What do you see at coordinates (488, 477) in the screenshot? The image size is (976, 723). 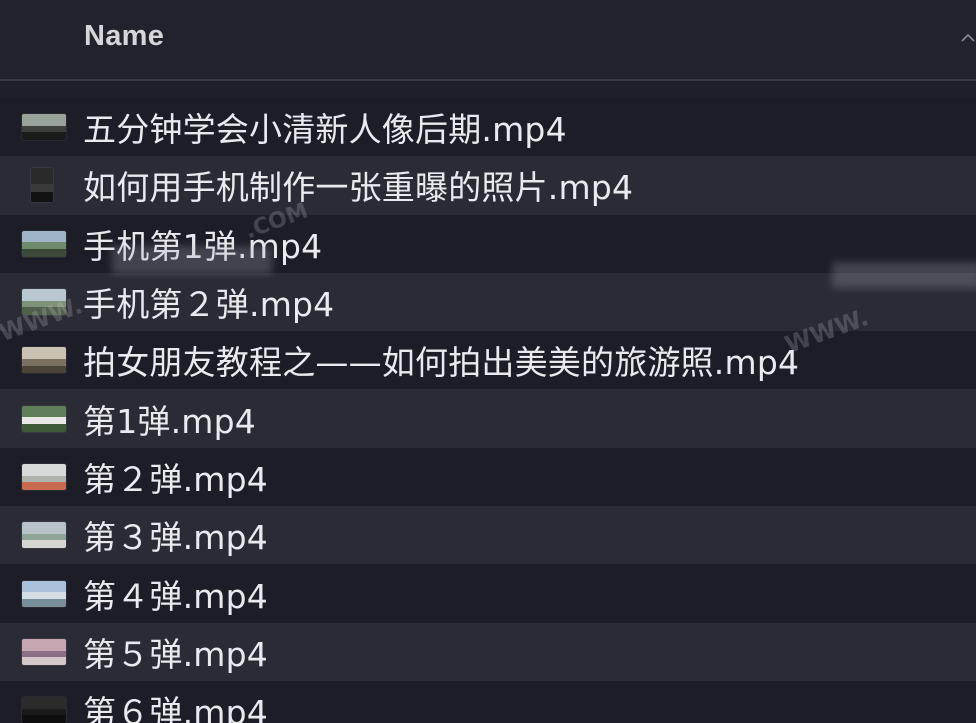 I see `file-row: 第２弹.mp4` at bounding box center [488, 477].